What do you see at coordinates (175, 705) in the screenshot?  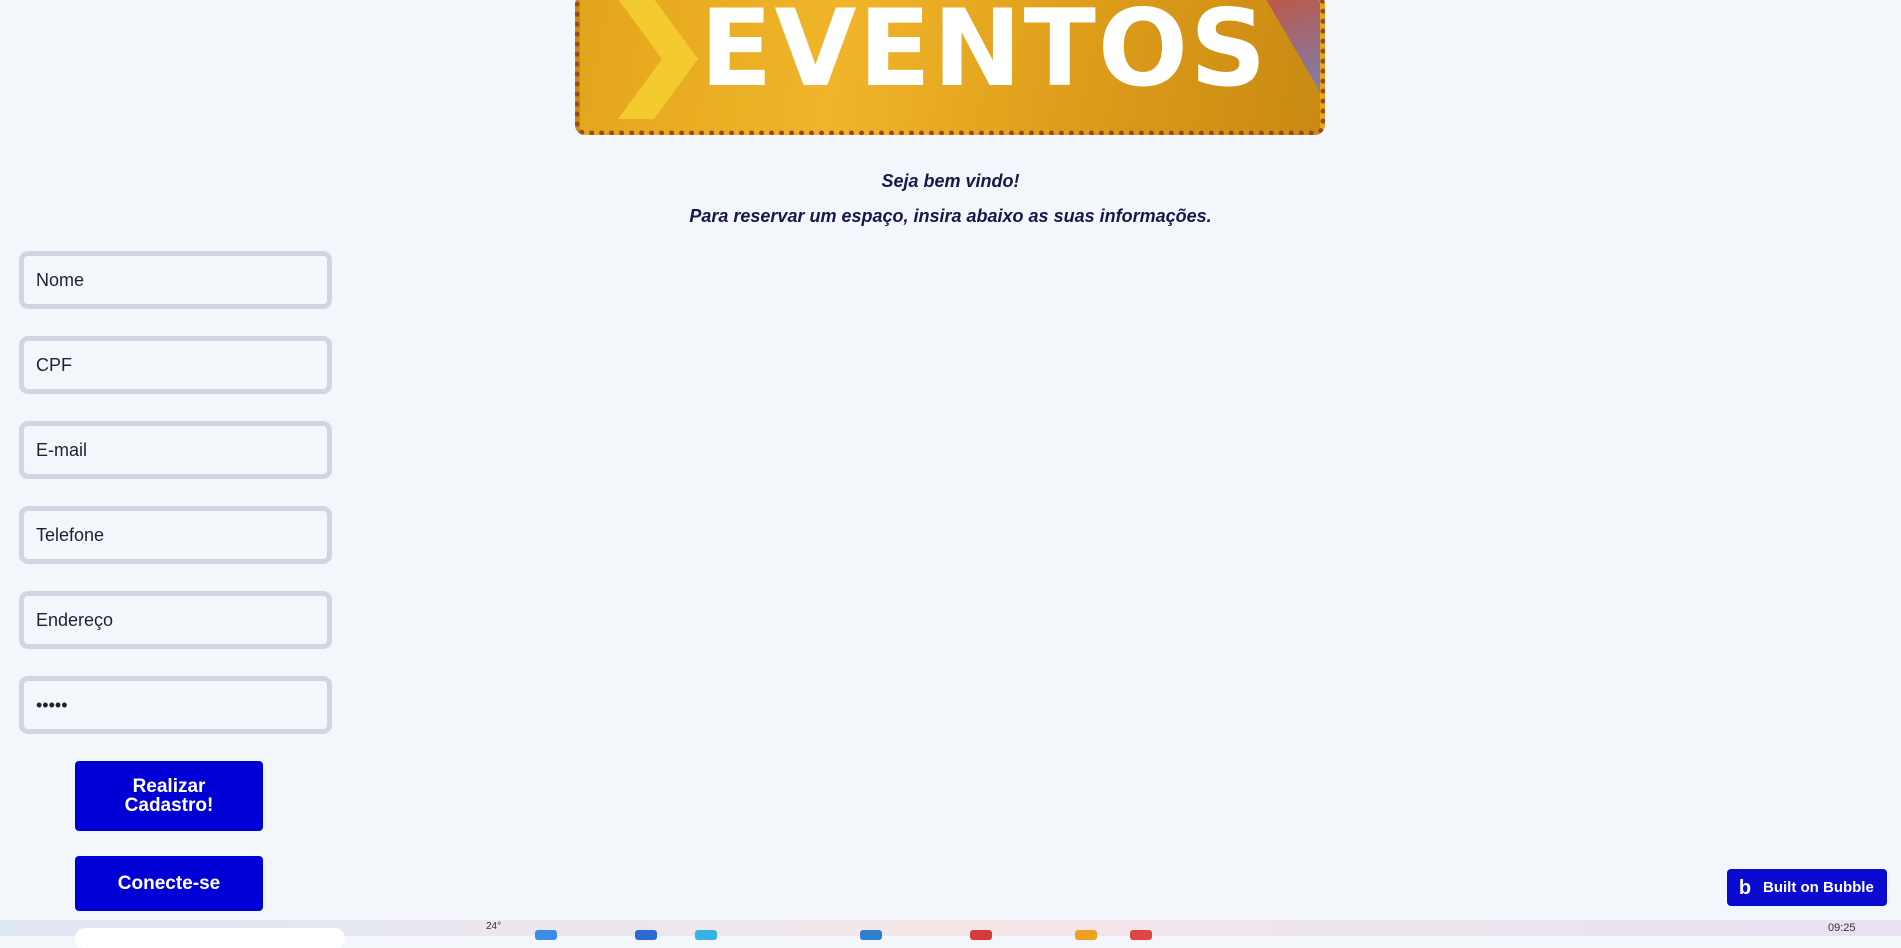 I see `password-input: •••••` at bounding box center [175, 705].